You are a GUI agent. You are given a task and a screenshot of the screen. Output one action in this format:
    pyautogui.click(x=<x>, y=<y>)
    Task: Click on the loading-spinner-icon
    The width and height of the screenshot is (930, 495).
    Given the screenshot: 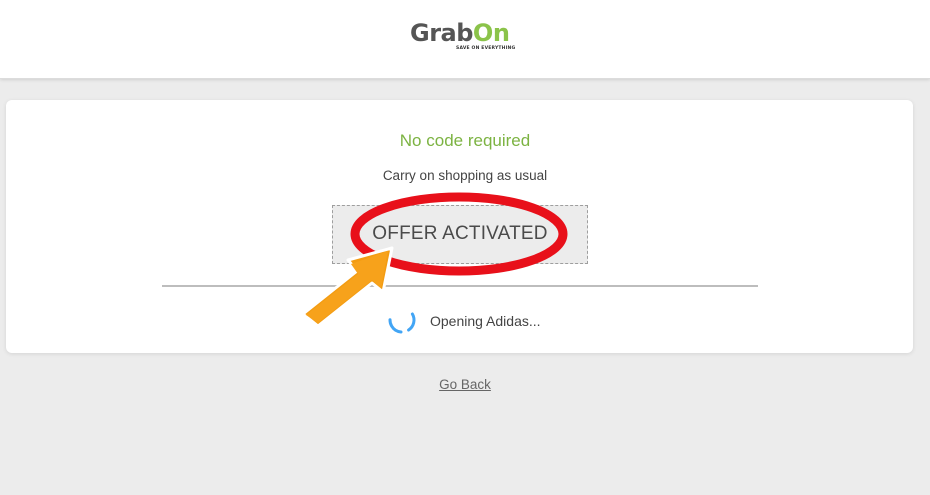 What is the action you would take?
    pyautogui.click(x=402, y=320)
    